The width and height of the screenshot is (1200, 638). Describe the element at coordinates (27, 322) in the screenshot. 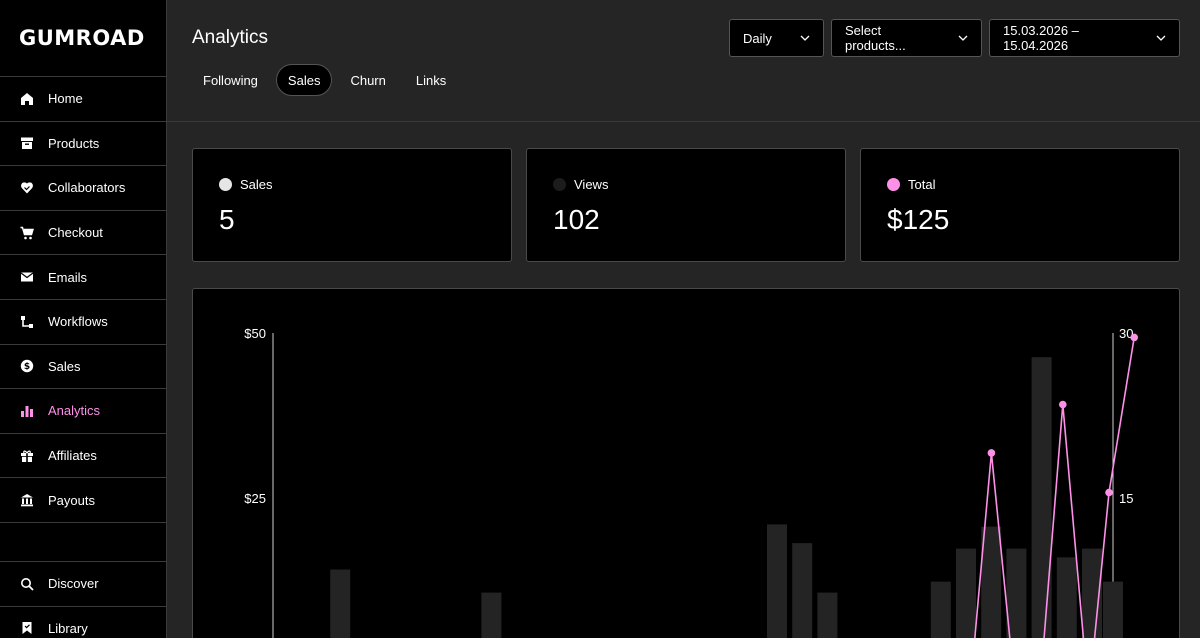

I see `workflow-icon` at that location.